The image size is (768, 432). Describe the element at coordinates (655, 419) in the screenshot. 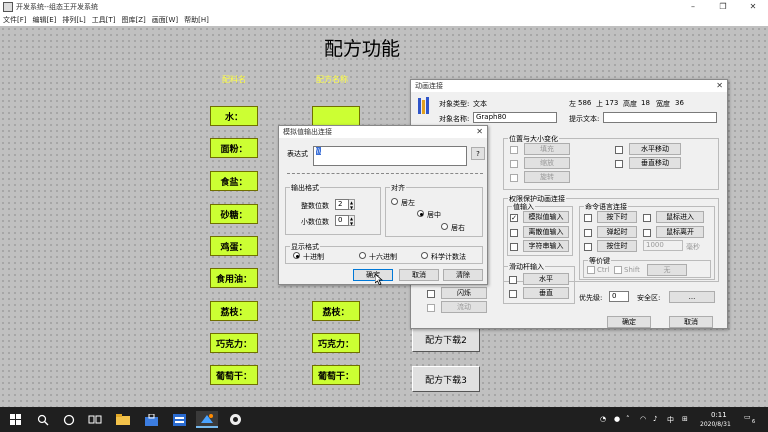

I see `volume-icon: ♪` at that location.